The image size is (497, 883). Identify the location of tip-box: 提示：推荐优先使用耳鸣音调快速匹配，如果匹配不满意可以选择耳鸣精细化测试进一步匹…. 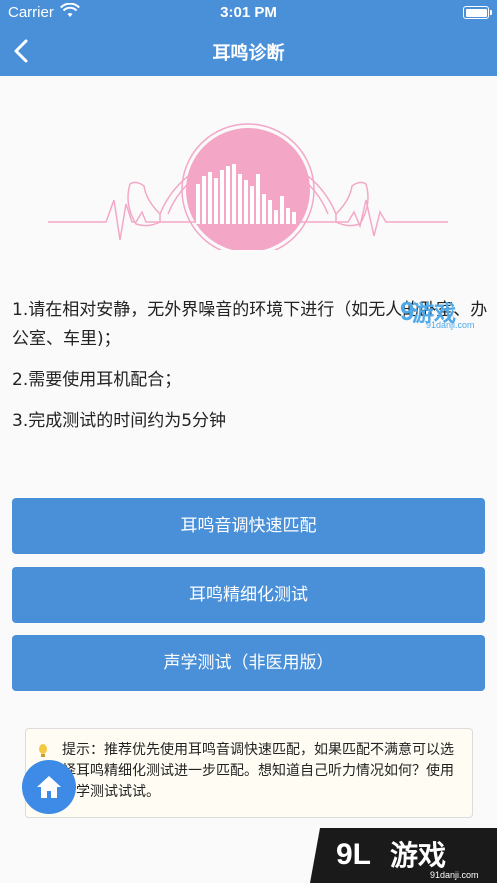
(249, 773).